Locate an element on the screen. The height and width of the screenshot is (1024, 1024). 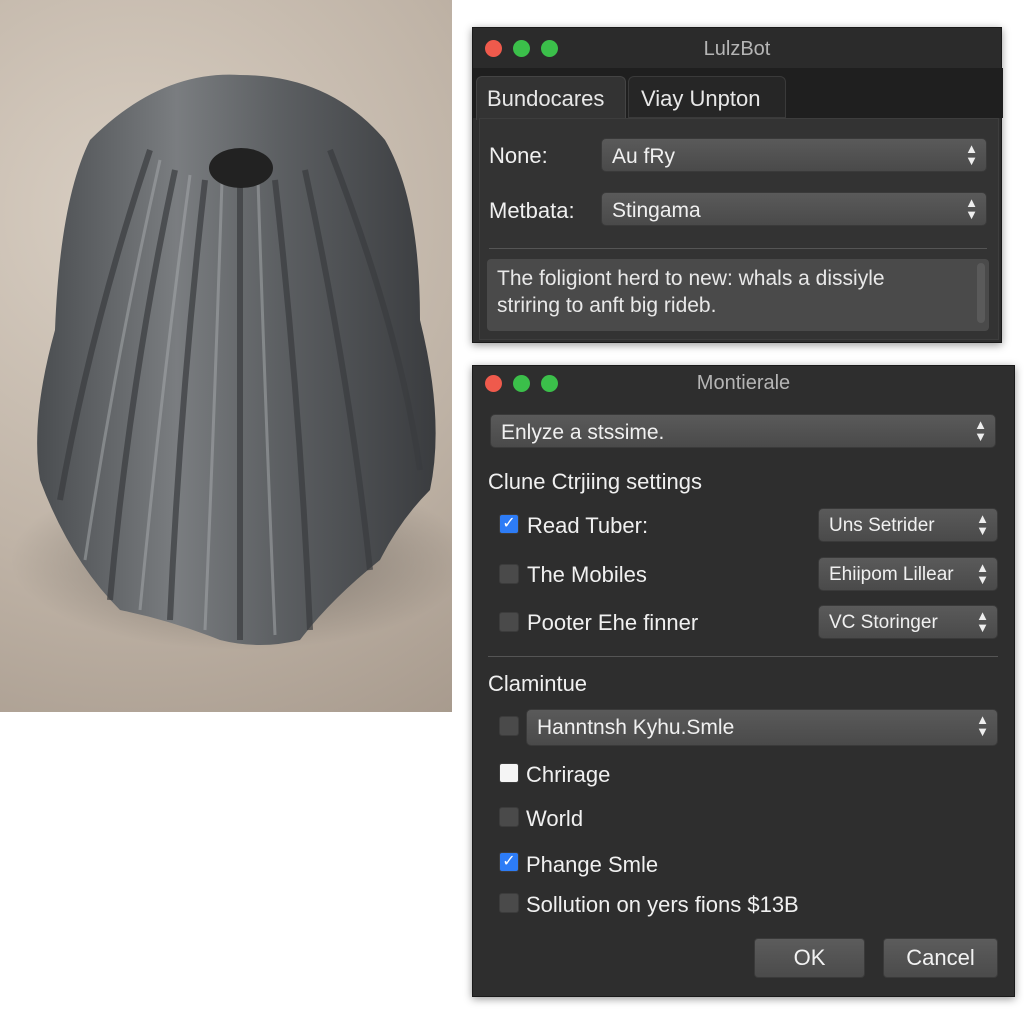
section-heading: Clune Ctrjiing settings is located at coordinates (595, 481).